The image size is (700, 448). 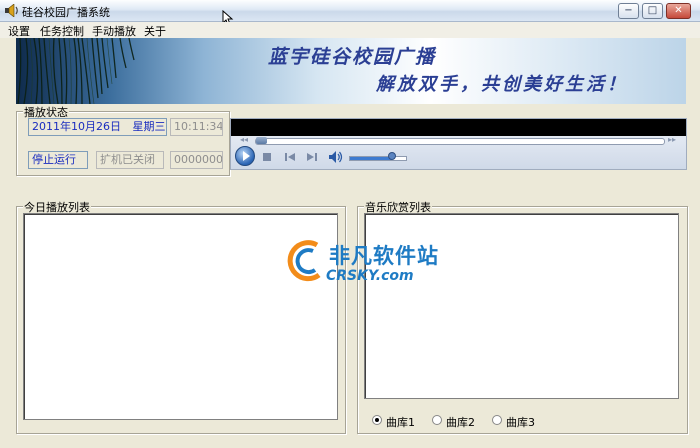 What do you see at coordinates (350, 444) in the screenshot?
I see `status-strip` at bounding box center [350, 444].